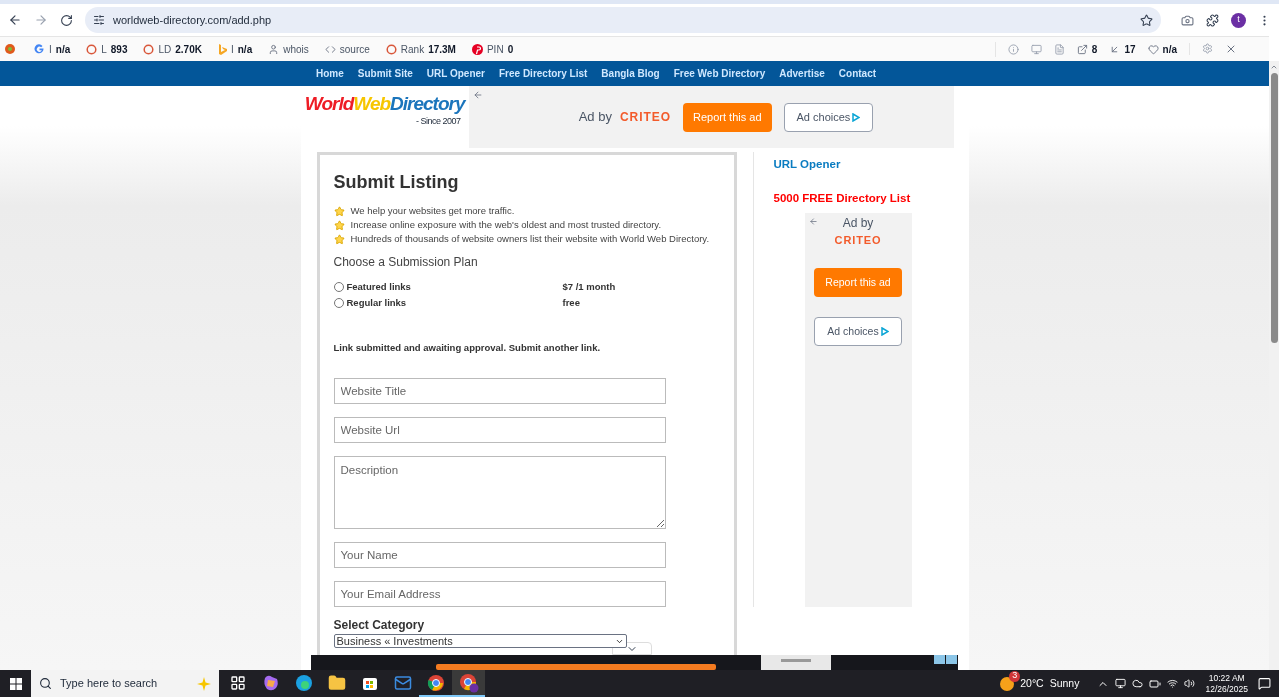 The width and height of the screenshot is (1279, 697). What do you see at coordinates (1226, 683) in the screenshot?
I see `clock: 10:22 AM 12/26/2025` at bounding box center [1226, 683].